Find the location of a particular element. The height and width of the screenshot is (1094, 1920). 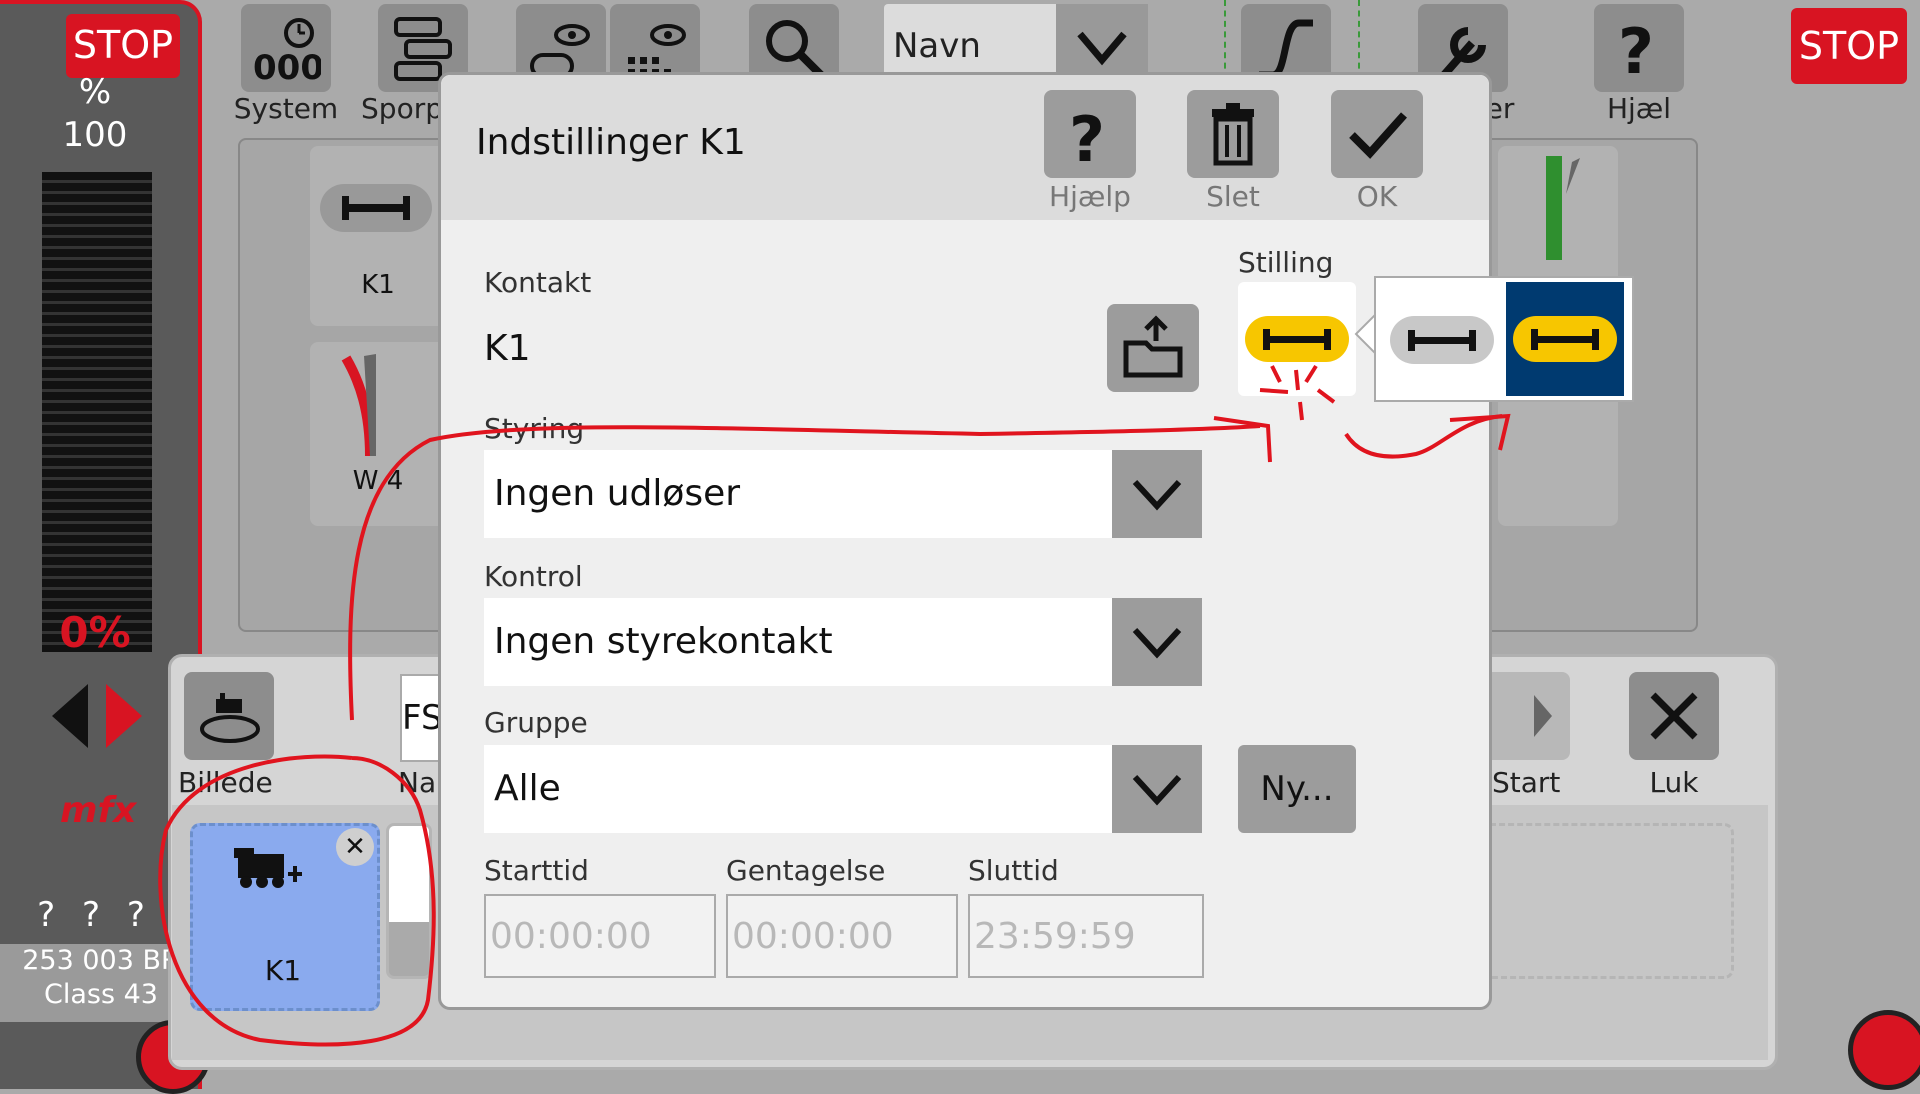

empty-slot-right is located at coordinates (1607, 901).